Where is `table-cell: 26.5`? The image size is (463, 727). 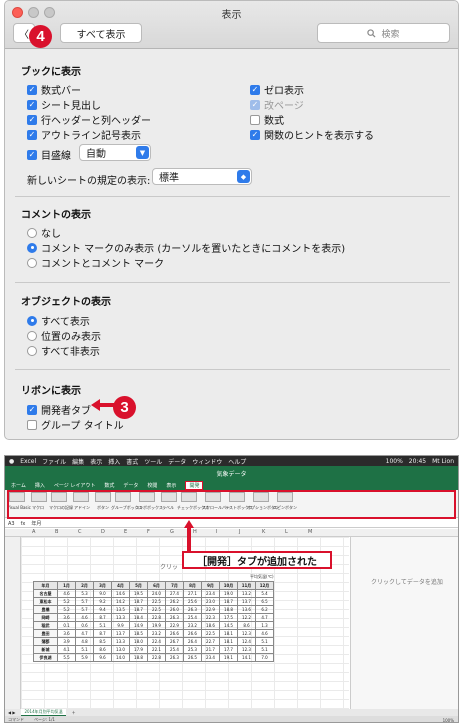 table-cell: 26.5 is located at coordinates (192, 657).